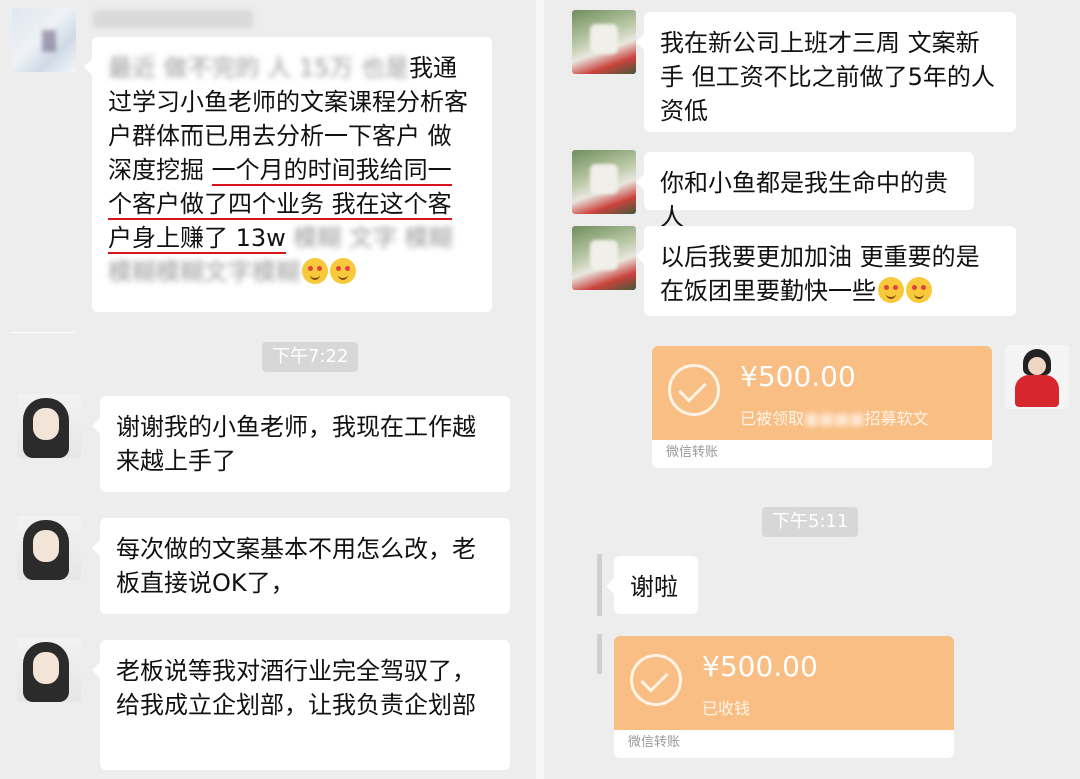  I want to click on panel-divider, so click(540, 389).